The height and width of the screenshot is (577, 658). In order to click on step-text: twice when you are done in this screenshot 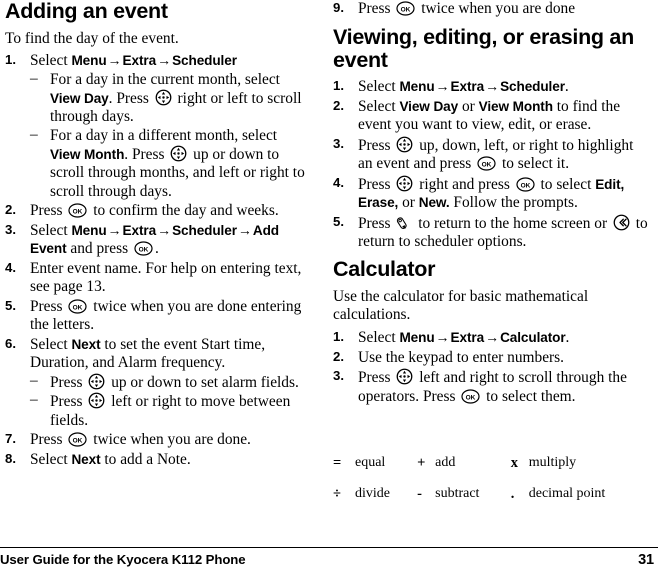, I will do `click(496, 8)`.